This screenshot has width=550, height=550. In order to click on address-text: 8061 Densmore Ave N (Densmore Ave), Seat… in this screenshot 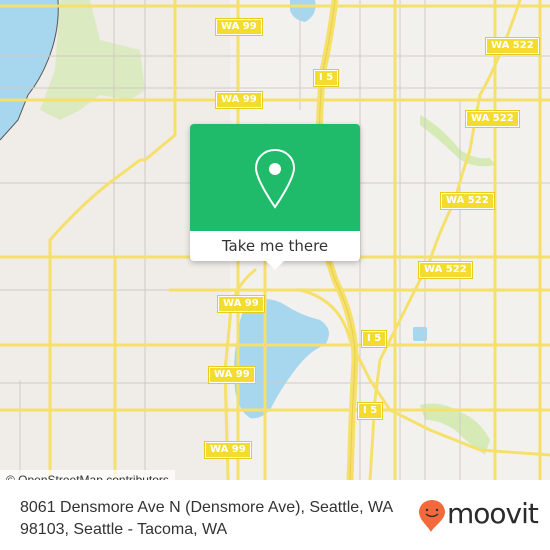, I will do `click(206, 518)`.